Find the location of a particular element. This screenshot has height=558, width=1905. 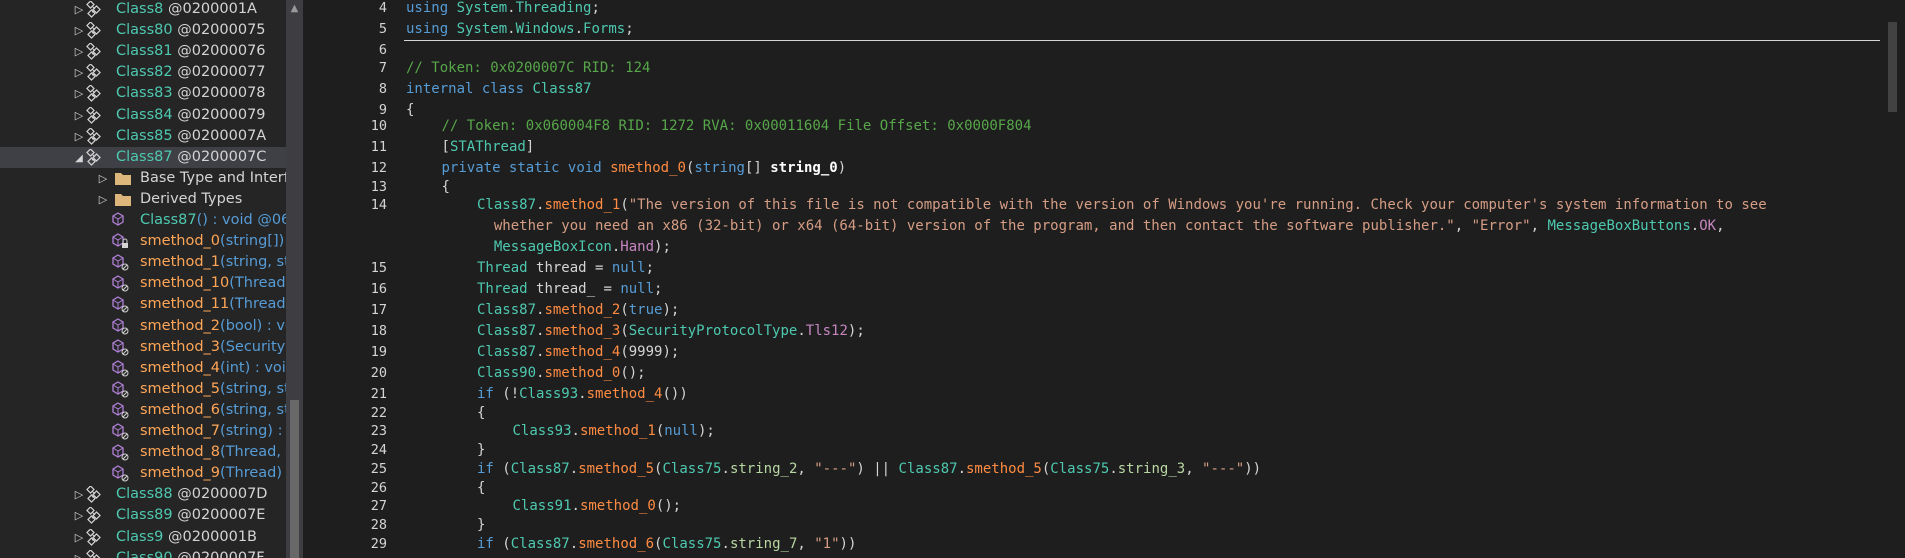

tree-member-row: smethod_6(string, strin is located at coordinates (143, 410).